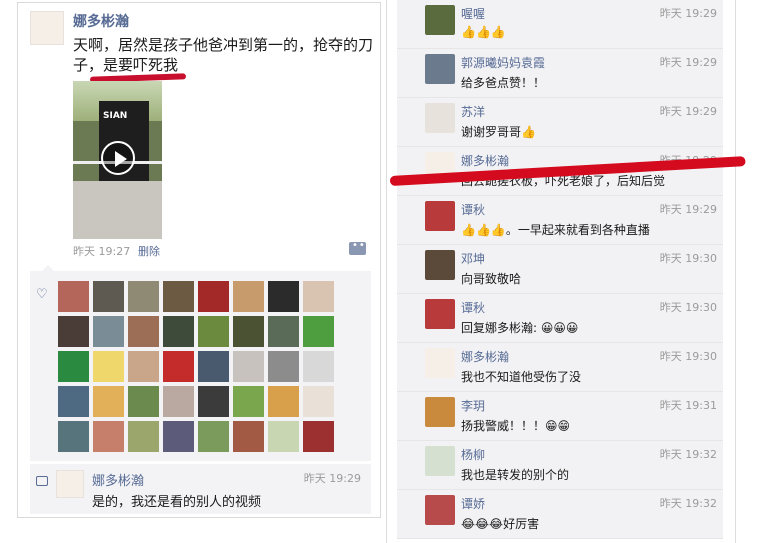 The image size is (764, 543). I want to click on comment-row: 李玥 昨天 19:31 扬我警威！！！😁😁, so click(560, 416).